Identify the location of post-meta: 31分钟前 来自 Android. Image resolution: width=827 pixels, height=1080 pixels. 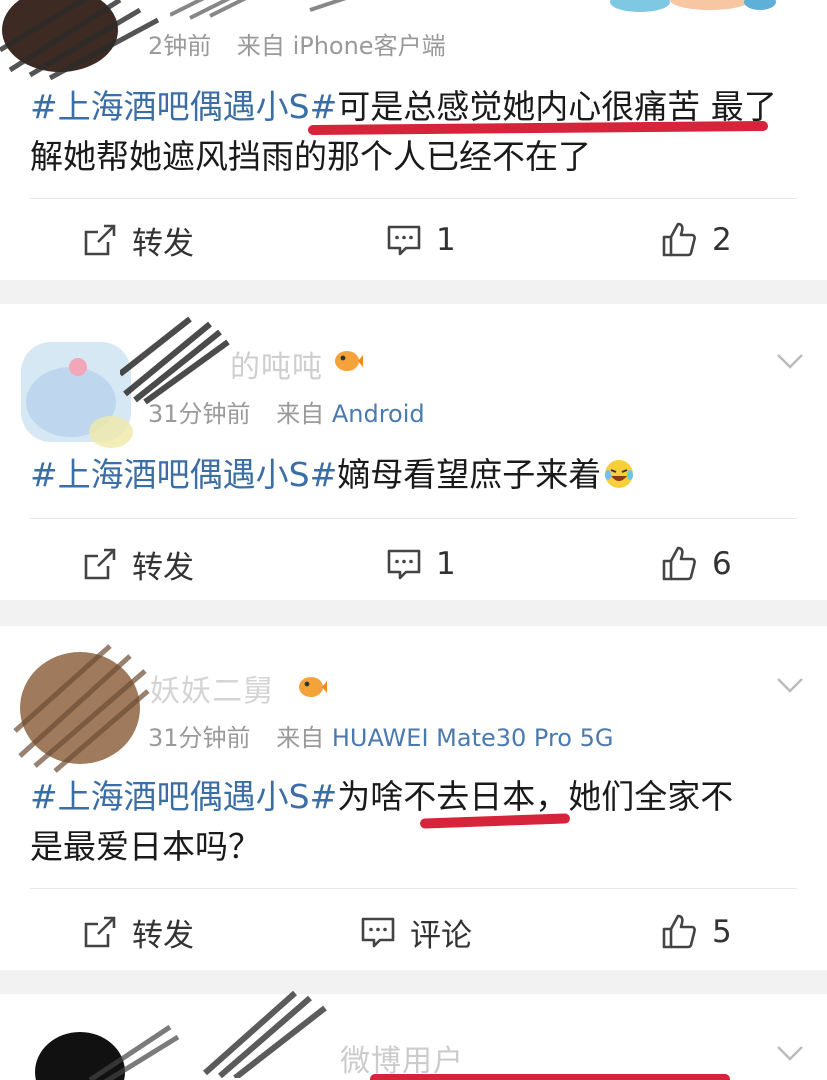
(286, 411).